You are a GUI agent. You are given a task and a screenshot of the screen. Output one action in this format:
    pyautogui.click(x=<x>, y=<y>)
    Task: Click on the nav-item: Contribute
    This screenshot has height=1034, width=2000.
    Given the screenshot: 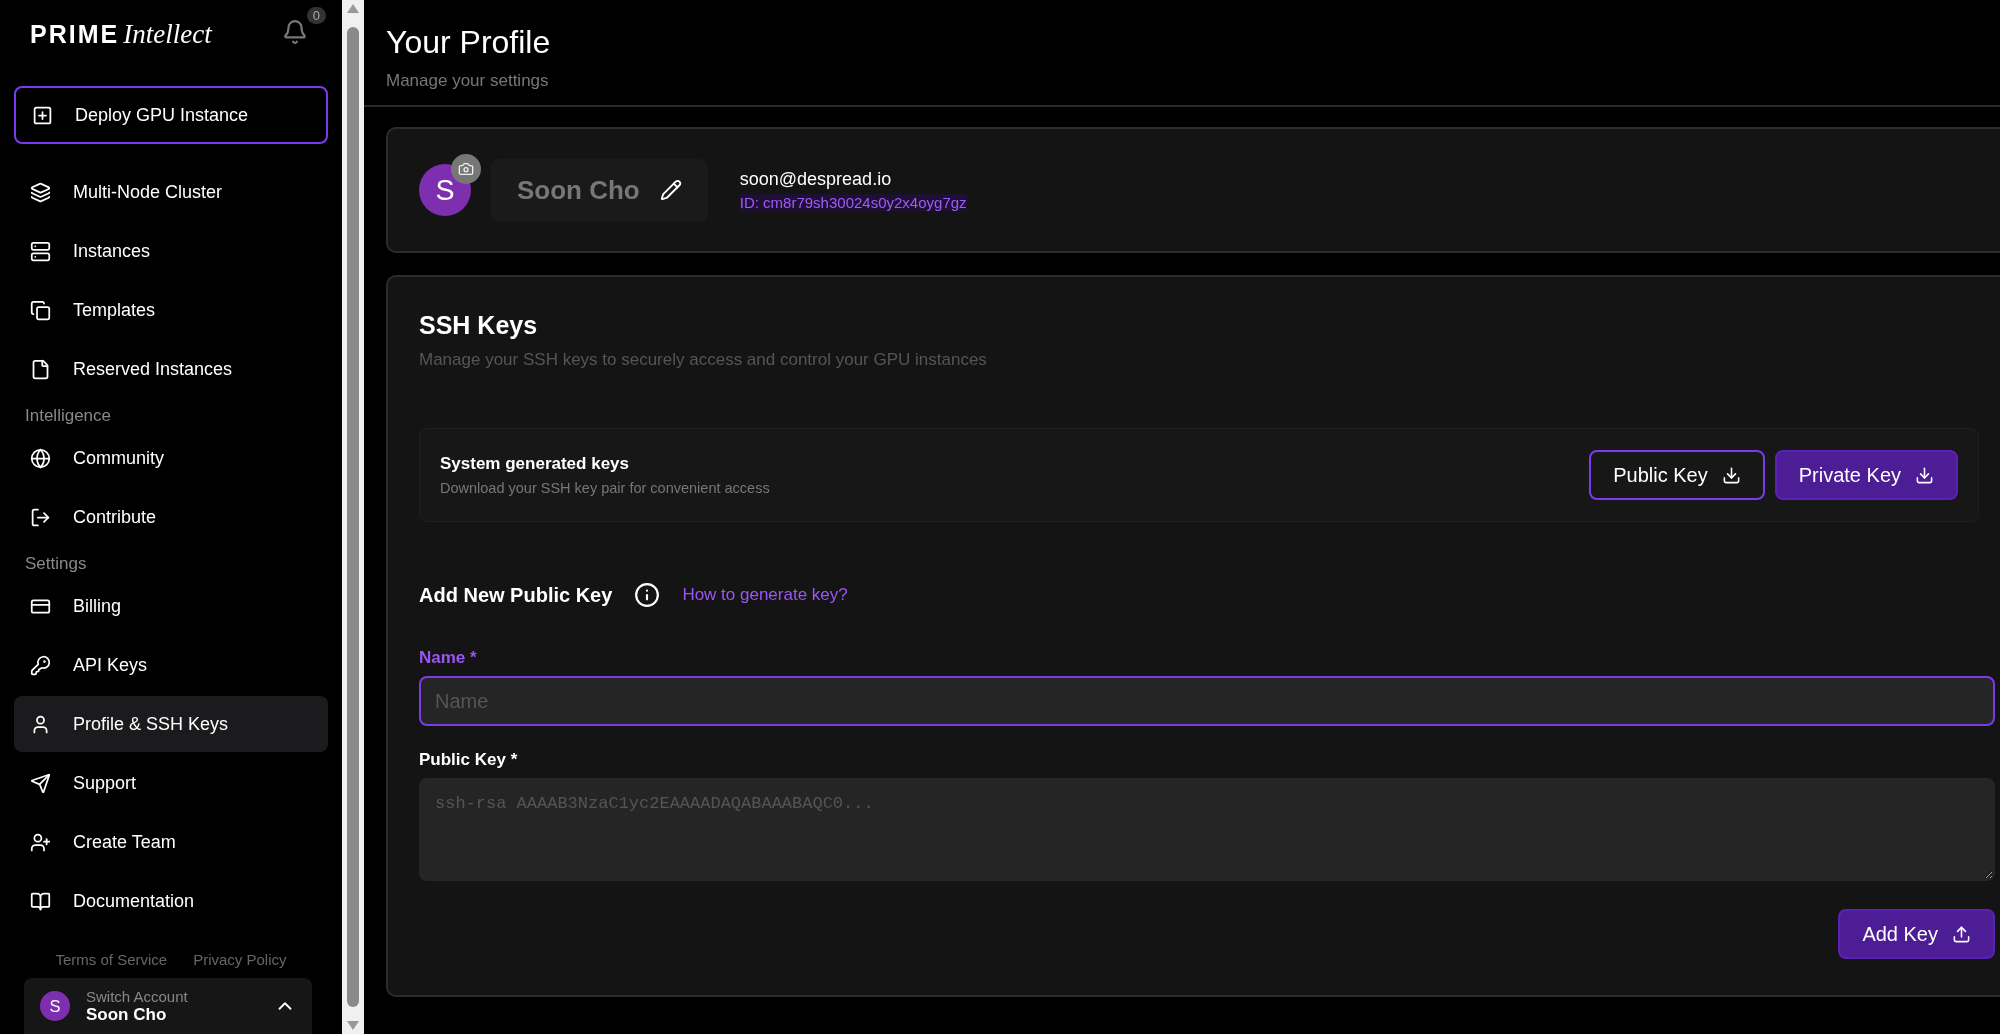 What is the action you would take?
    pyautogui.click(x=171, y=517)
    